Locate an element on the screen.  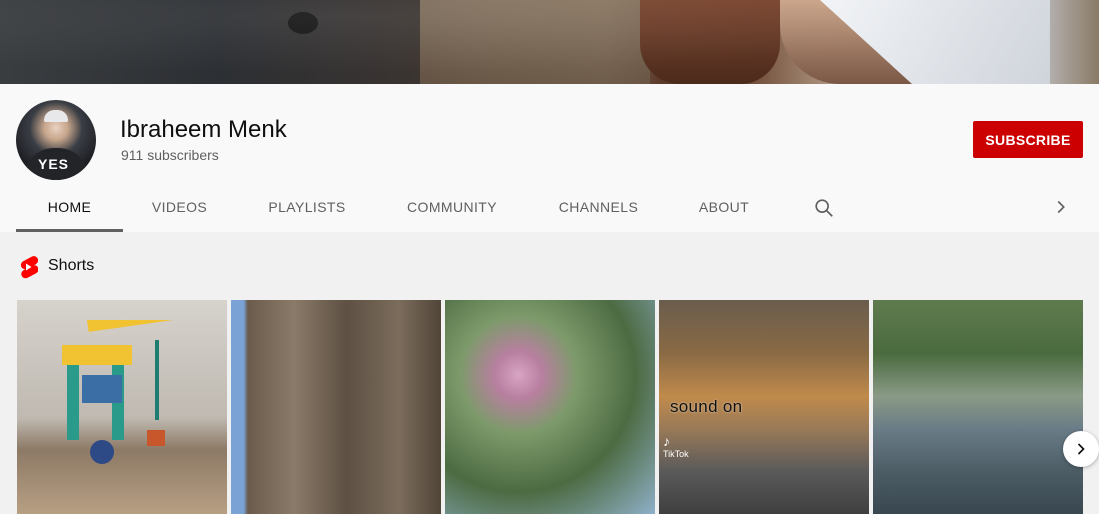
tab-channels: CHANNELS is located at coordinates (598, 207).